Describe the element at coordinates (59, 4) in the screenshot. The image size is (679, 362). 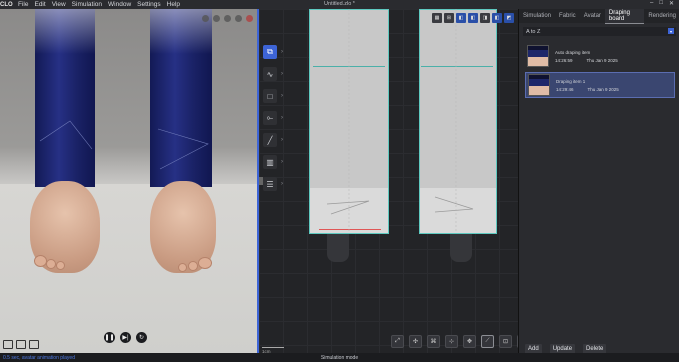
I see `menu-view: View` at that location.